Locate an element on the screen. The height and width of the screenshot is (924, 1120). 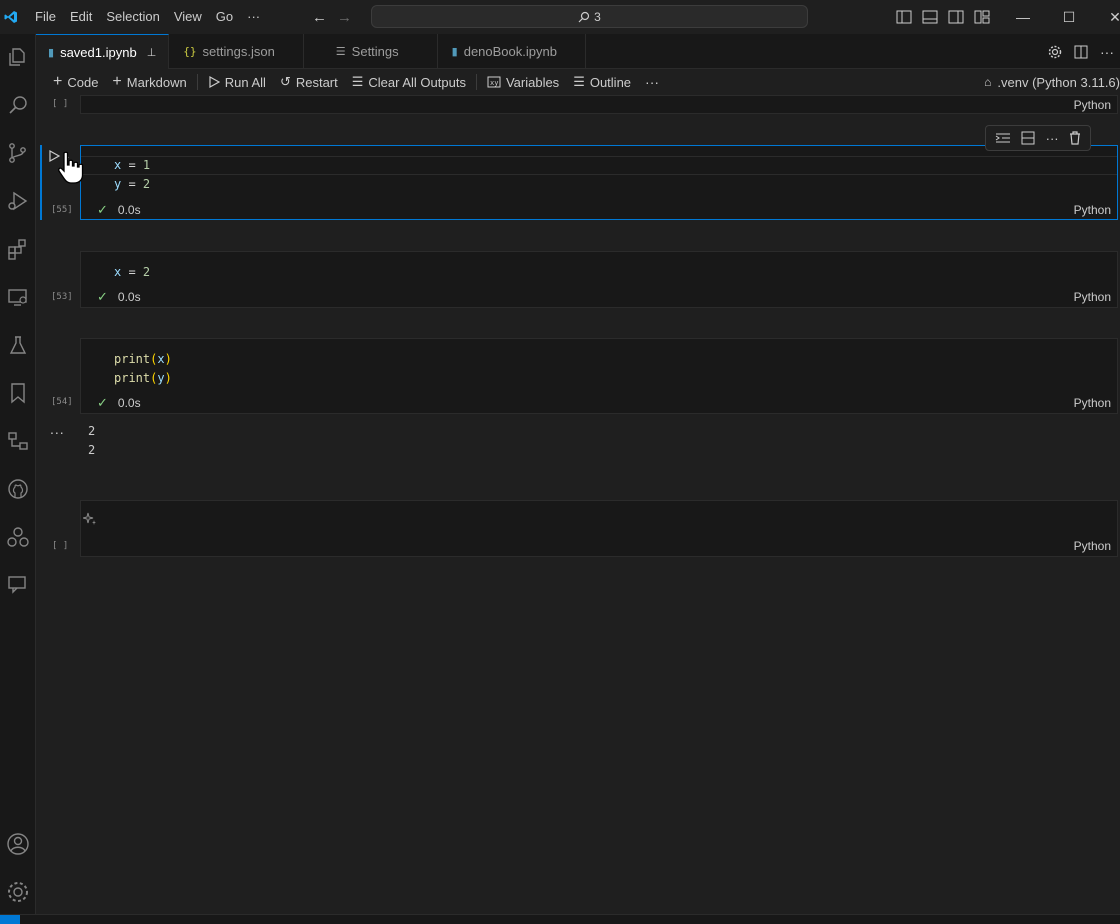
forward-arrow-icon: → is located at coordinates (344, 17).